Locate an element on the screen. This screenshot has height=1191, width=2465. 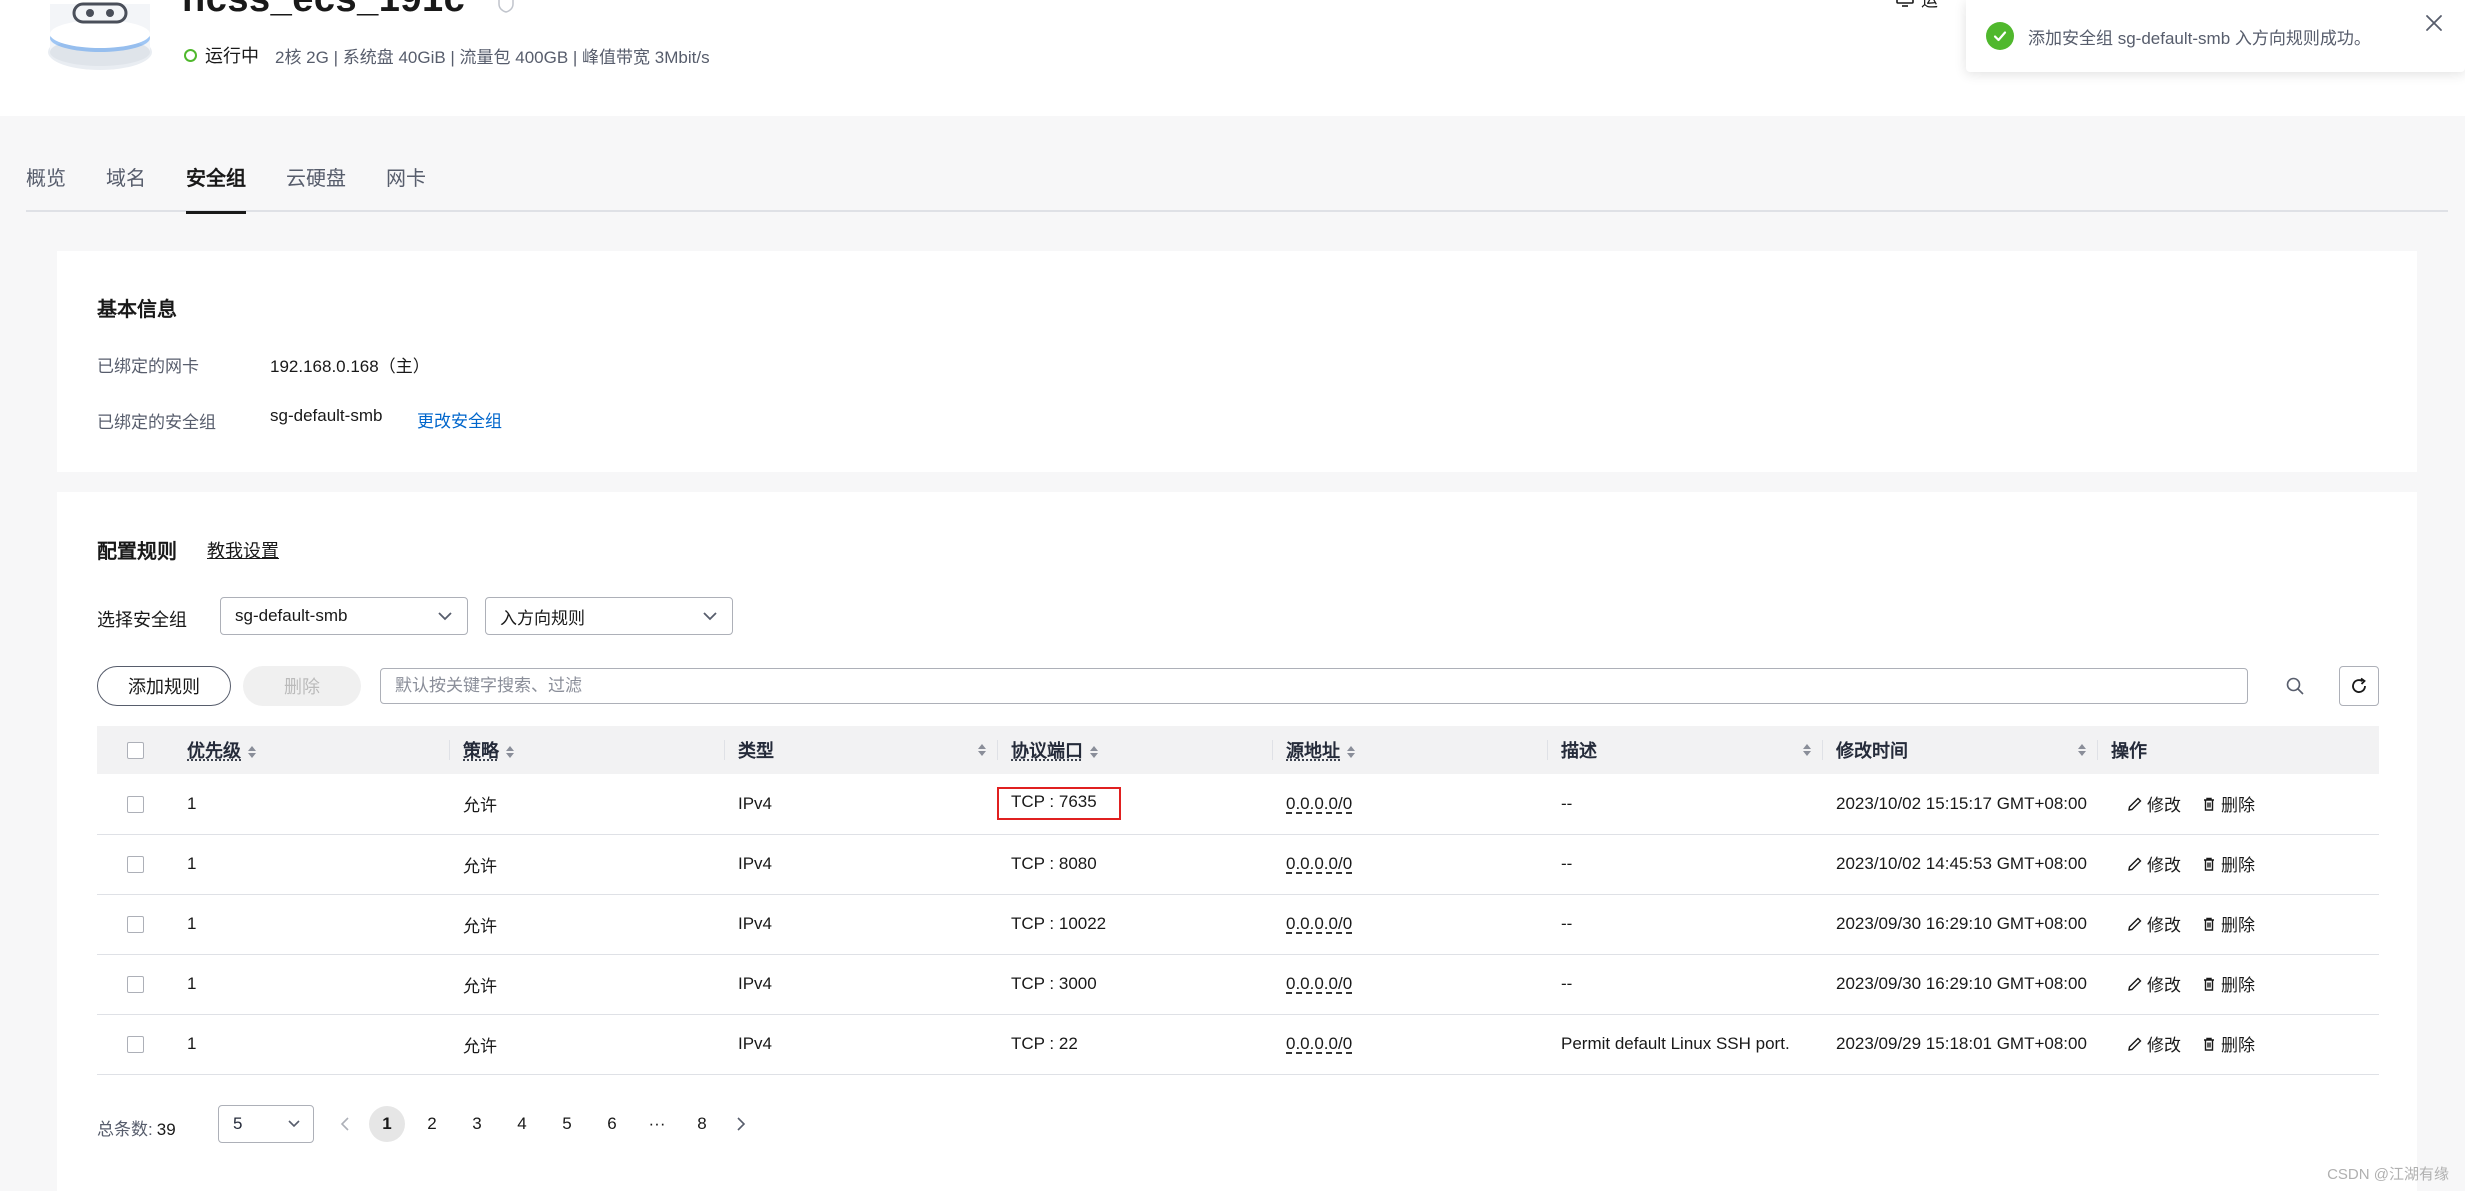
top-remote-action: 运 is located at coordinates (1916, 5).